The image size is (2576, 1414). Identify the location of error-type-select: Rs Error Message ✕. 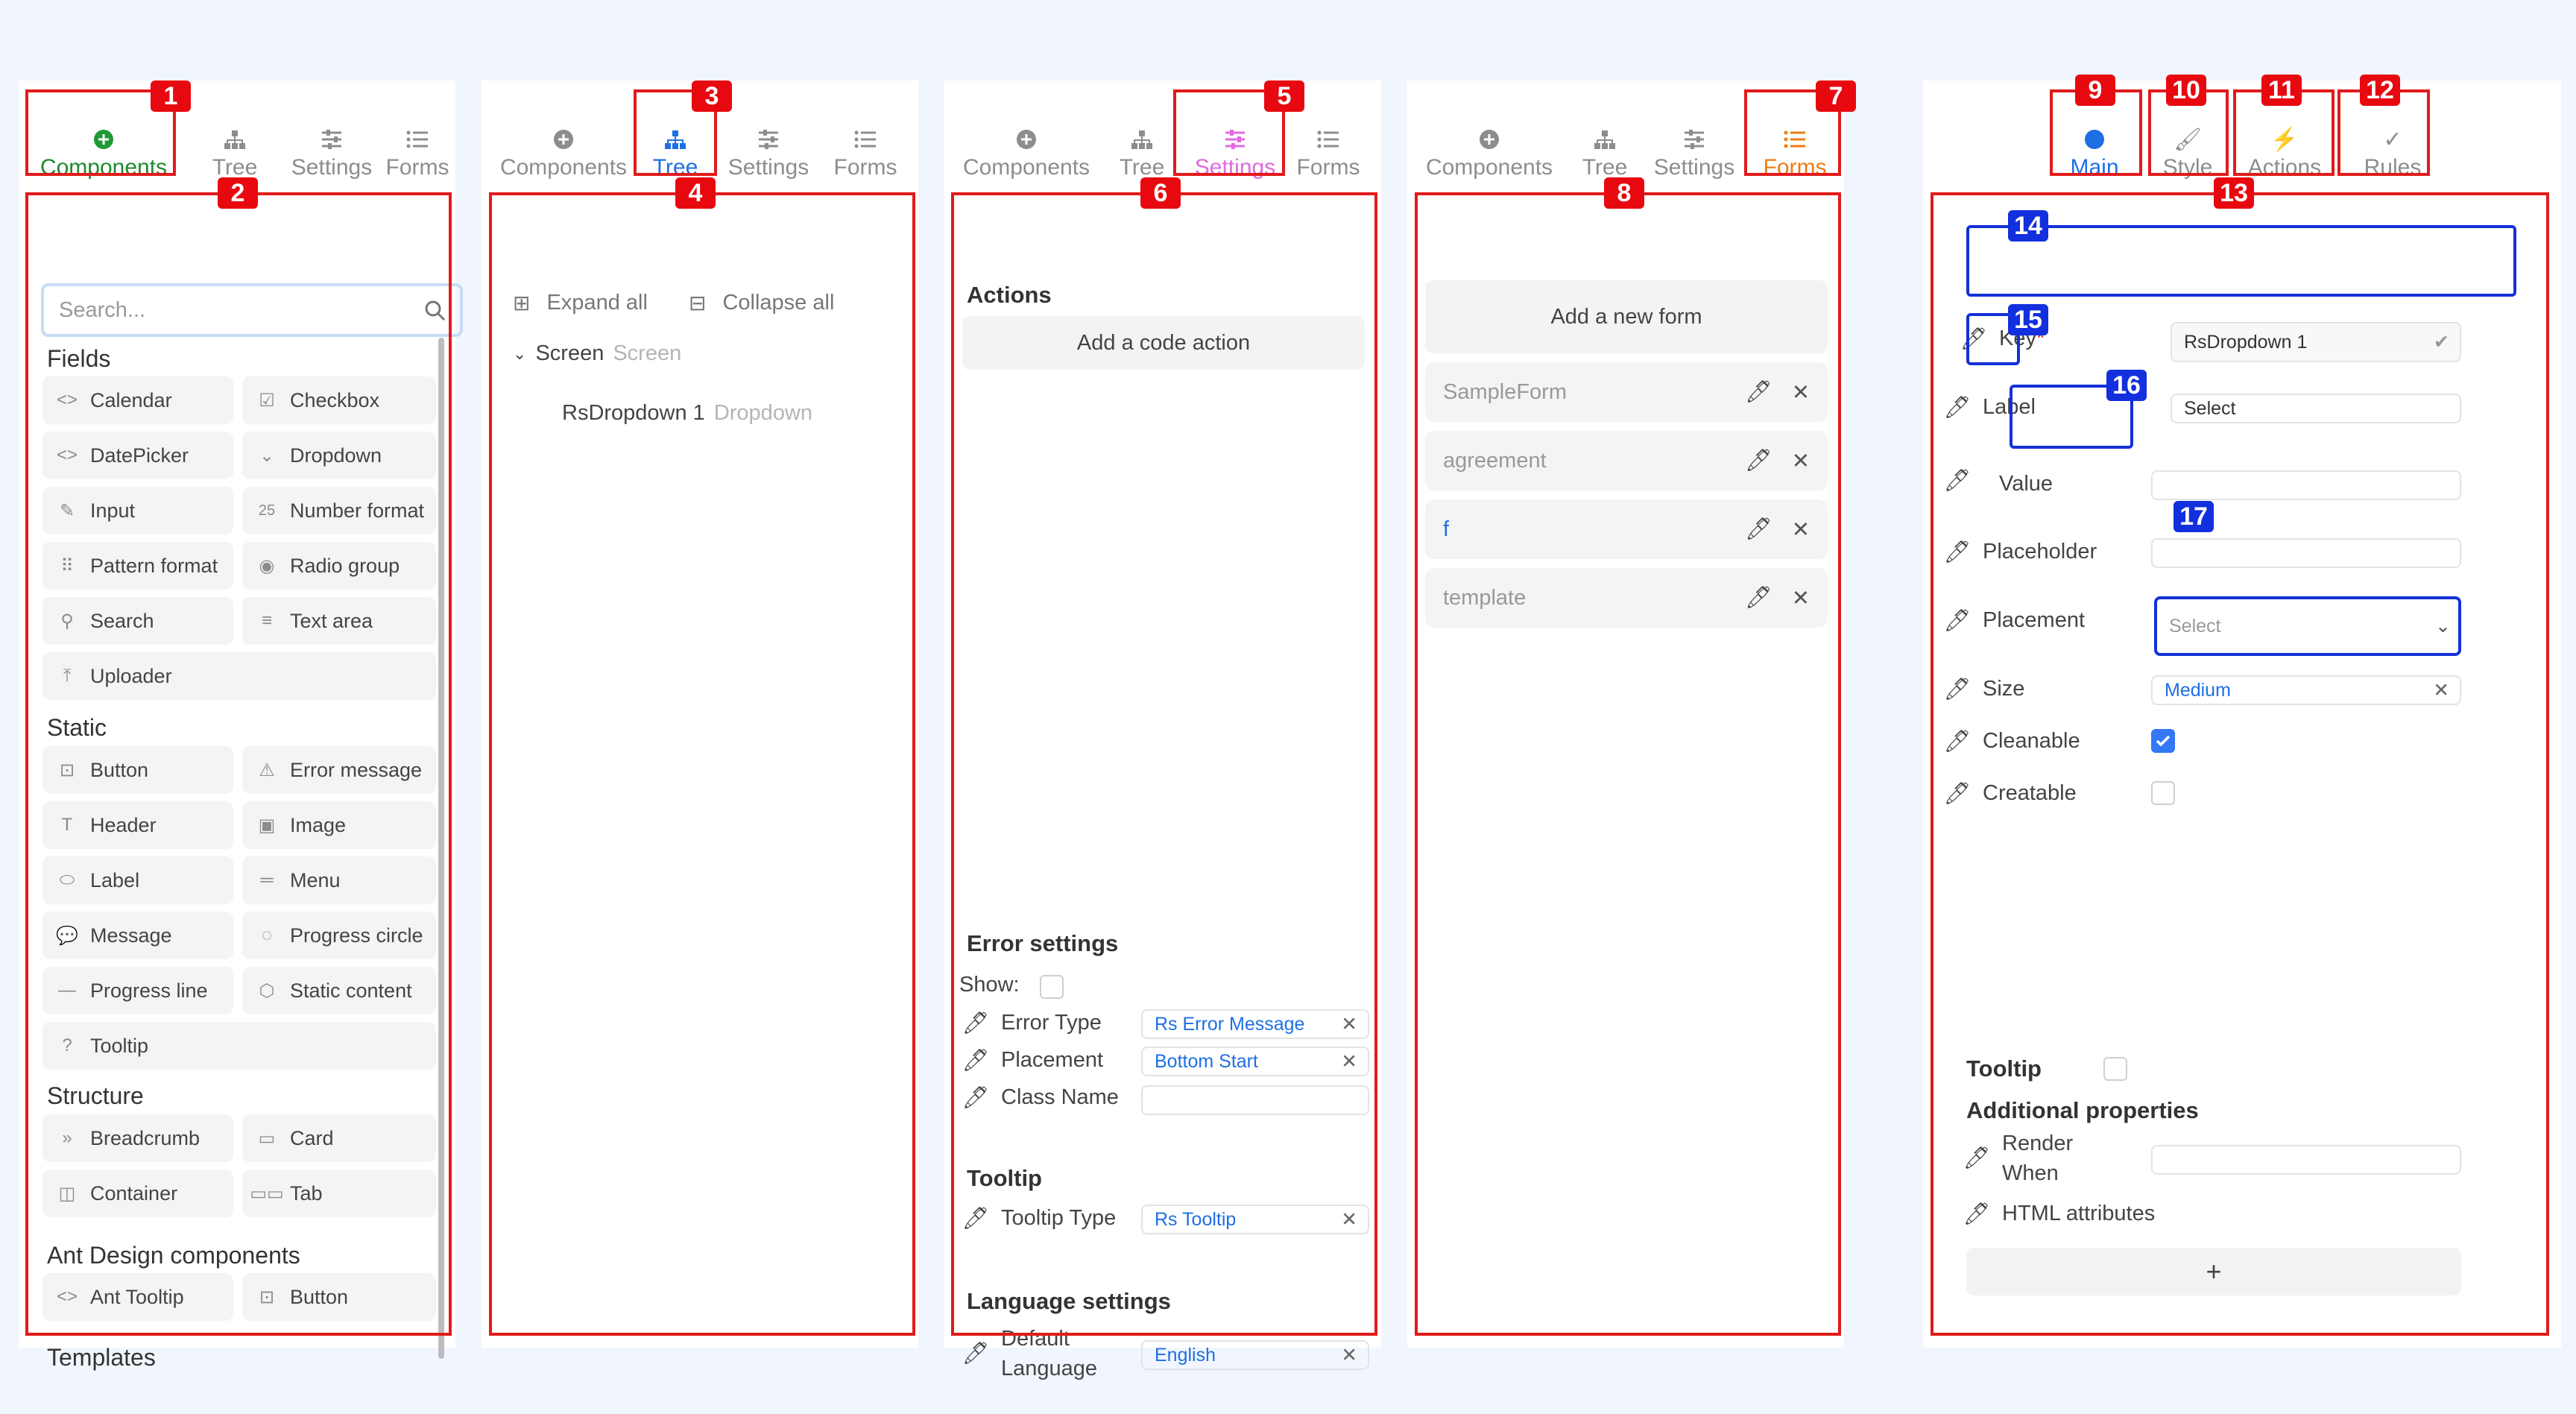
(1255, 1024).